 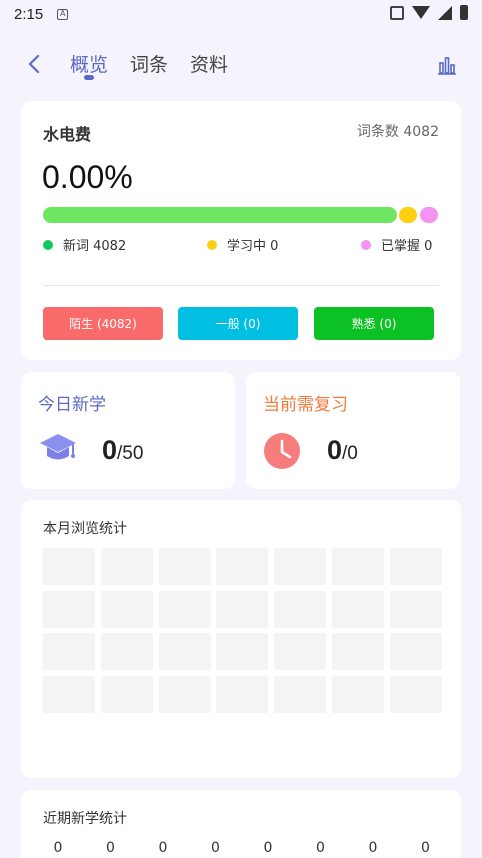 I want to click on stats-button, so click(x=447, y=65).